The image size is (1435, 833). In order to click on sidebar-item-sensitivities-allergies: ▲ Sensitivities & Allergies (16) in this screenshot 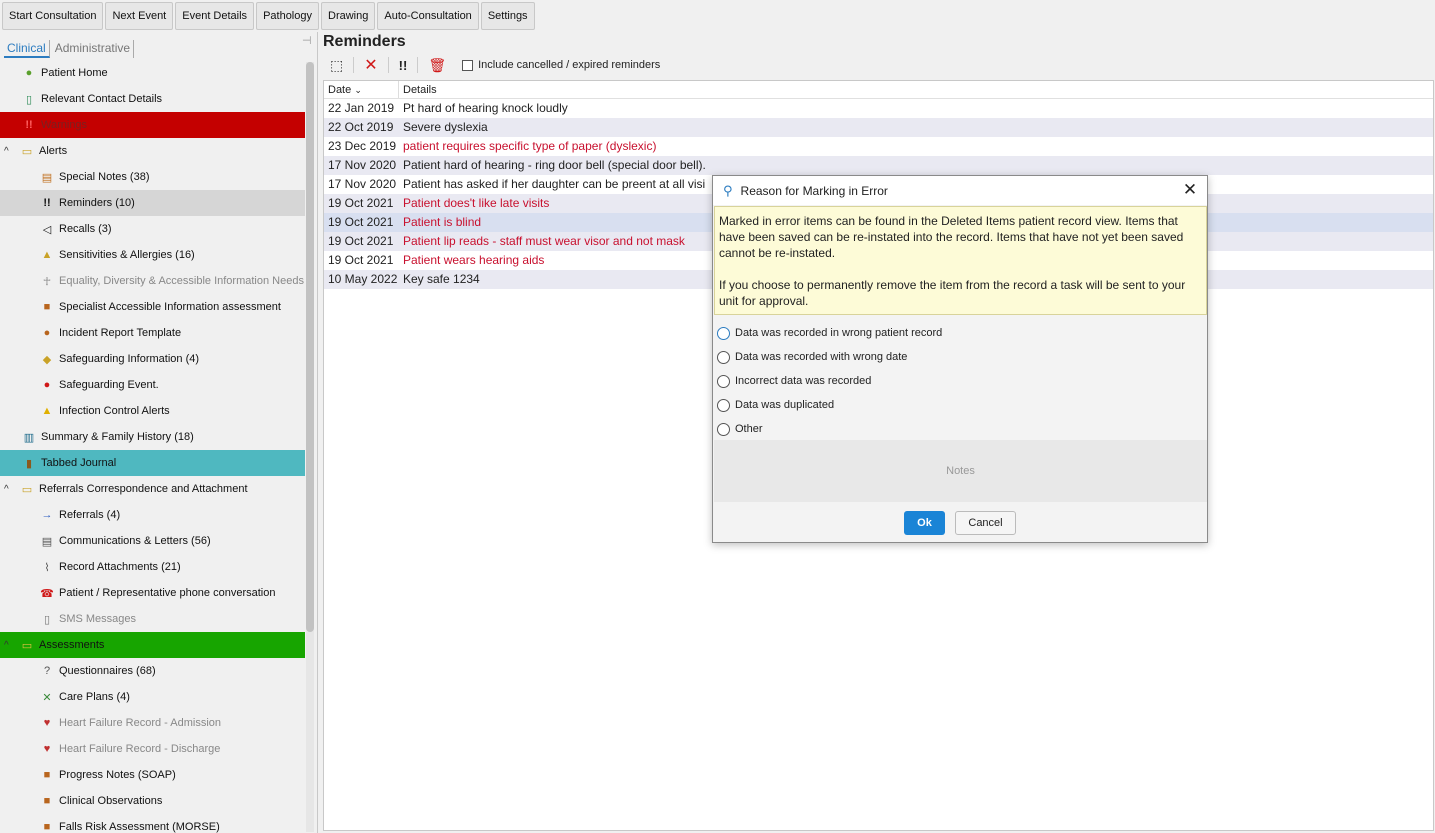, I will do `click(152, 255)`.